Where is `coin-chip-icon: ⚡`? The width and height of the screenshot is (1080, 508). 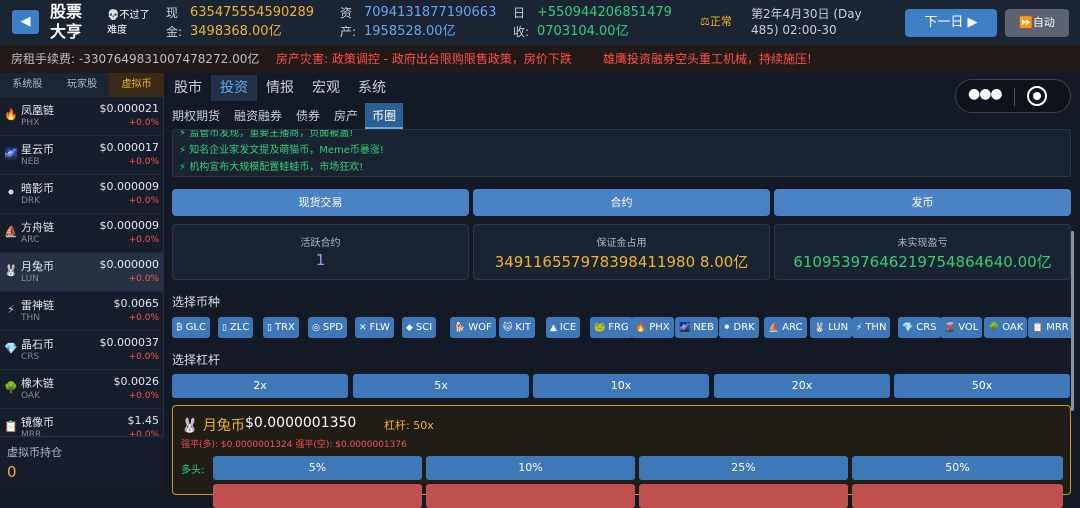
coin-chip-icon: ⚡ is located at coordinates (859, 328).